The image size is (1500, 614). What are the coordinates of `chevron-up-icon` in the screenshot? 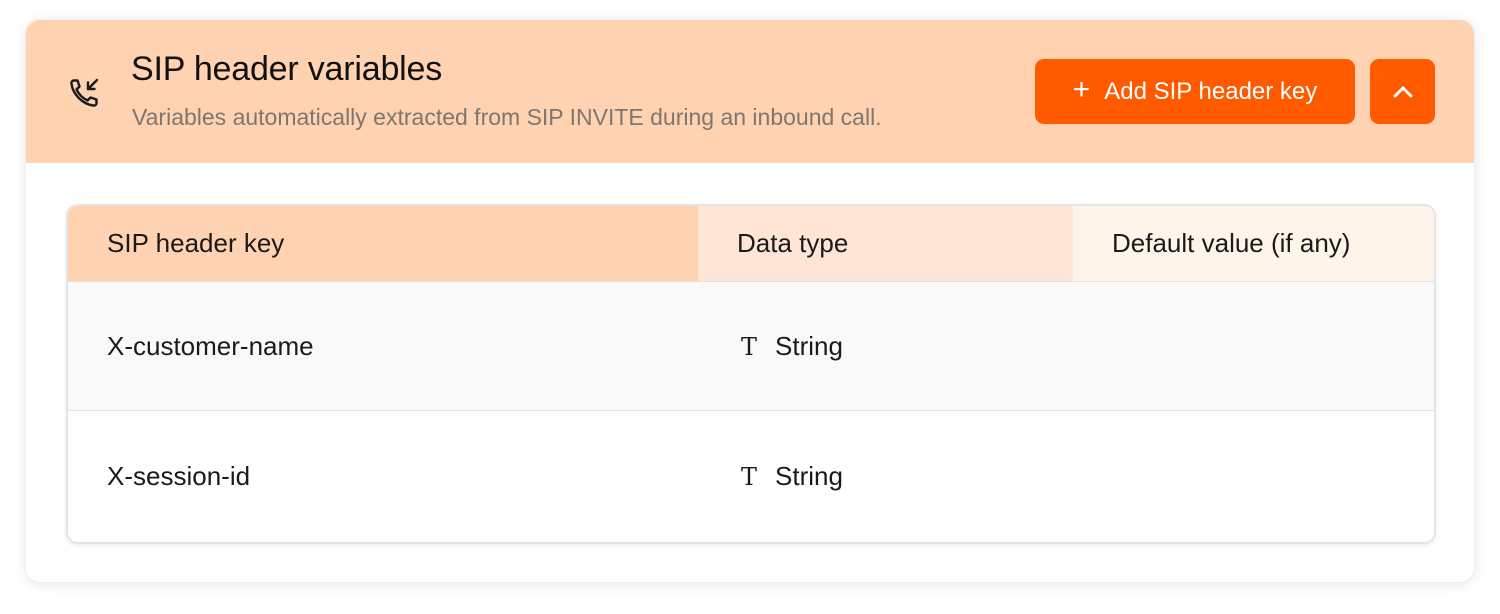 It's located at (1402, 91).